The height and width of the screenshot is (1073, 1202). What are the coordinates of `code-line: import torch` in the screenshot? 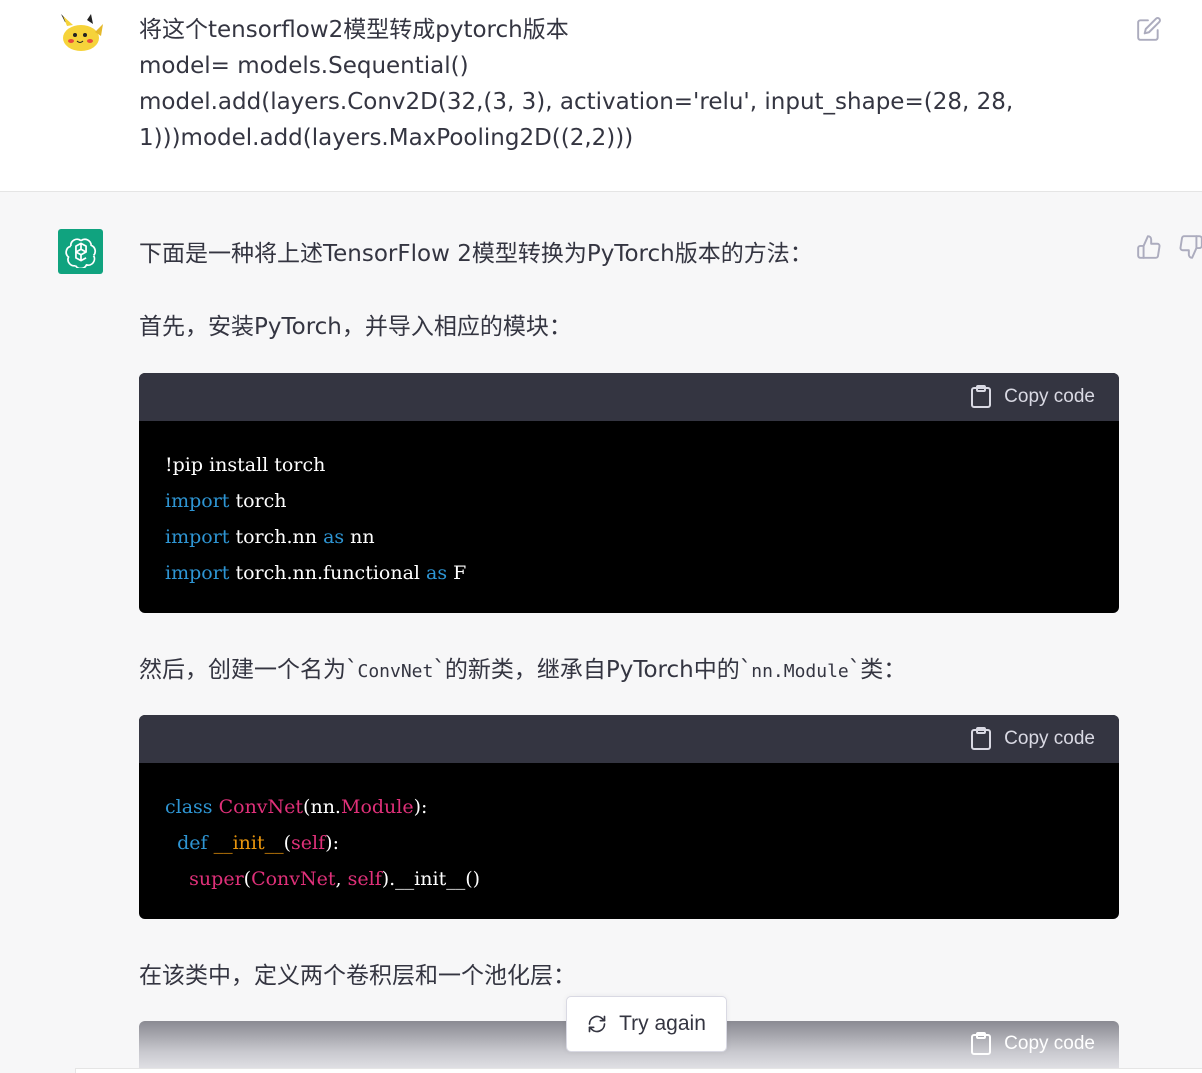 It's located at (629, 501).